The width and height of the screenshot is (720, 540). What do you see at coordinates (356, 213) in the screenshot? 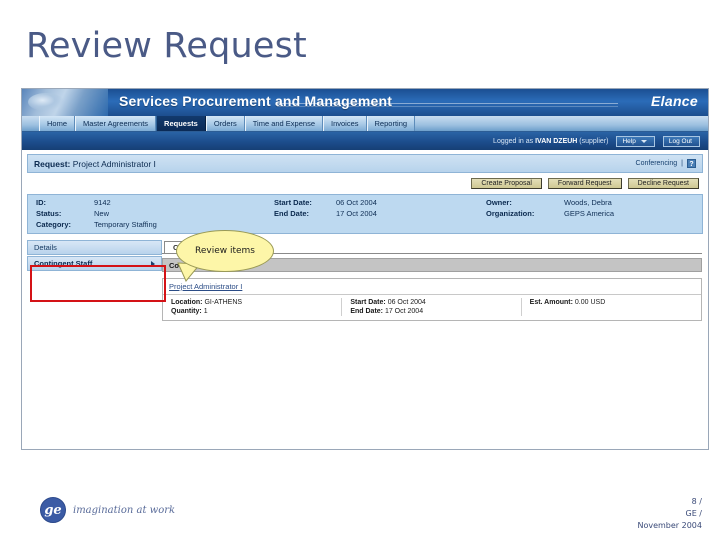
I see `field-value-end-date: 17 Oct 2004` at bounding box center [356, 213].